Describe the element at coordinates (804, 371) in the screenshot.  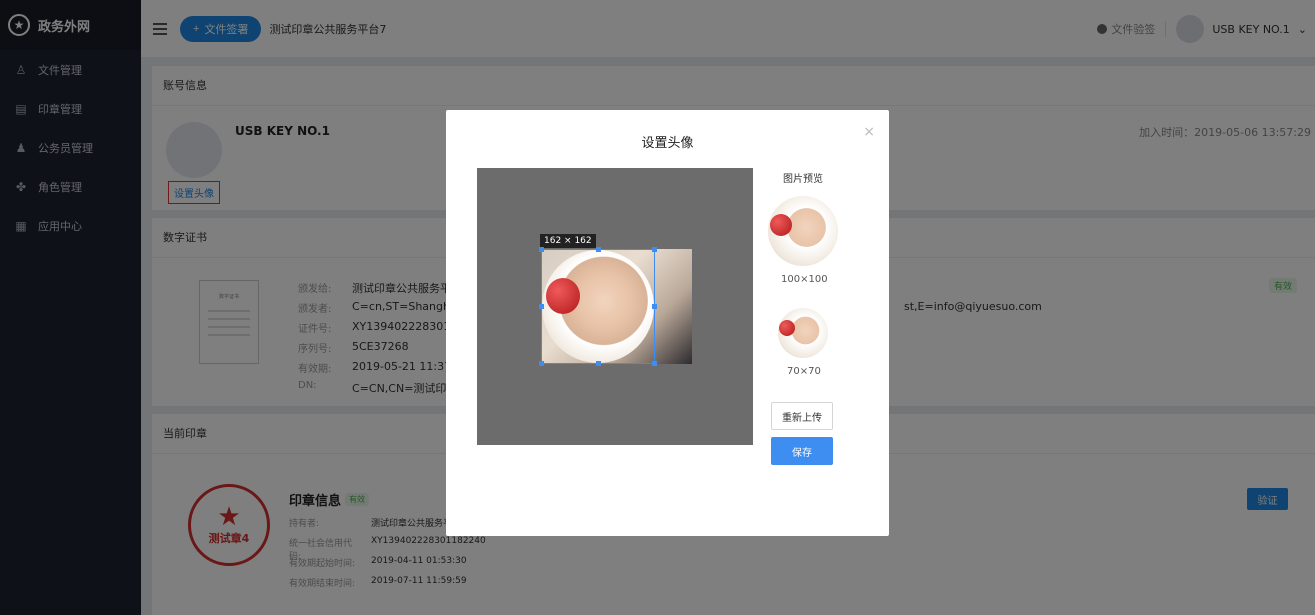
I see `preview-small-size: 70×70` at that location.